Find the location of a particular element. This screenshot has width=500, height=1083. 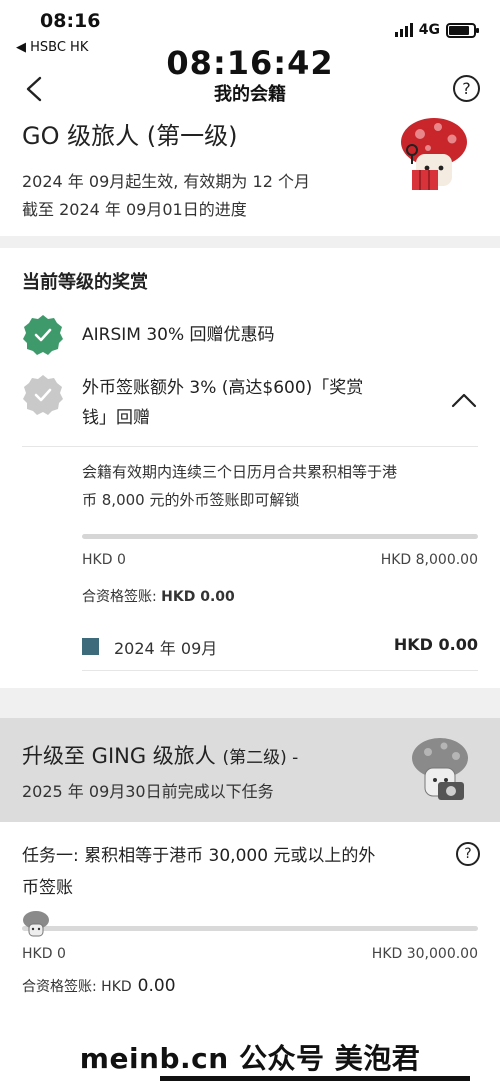

progress-min-label: HKD 0 is located at coordinates (104, 560).